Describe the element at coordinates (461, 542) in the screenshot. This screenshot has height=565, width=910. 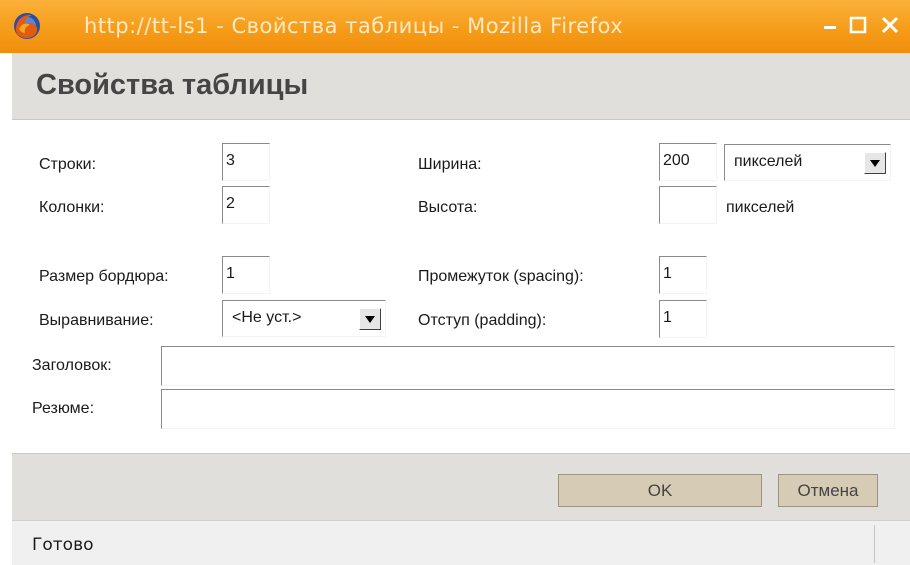
I see `status-bar: Готово` at that location.